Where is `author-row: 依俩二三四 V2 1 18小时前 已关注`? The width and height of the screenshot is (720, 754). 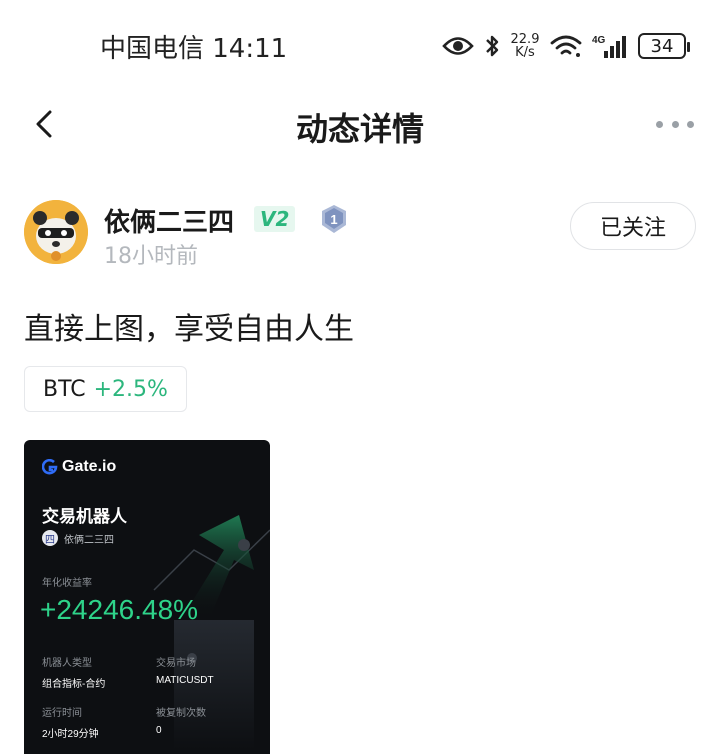 author-row: 依俩二三四 V2 1 18小时前 已关注 is located at coordinates (360, 234).